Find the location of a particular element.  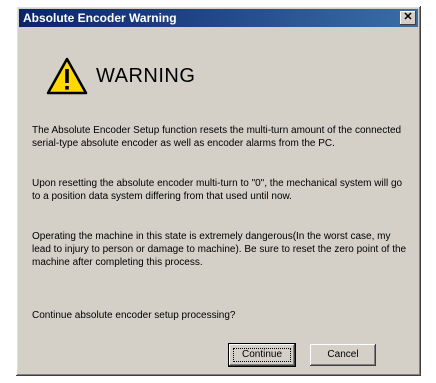

continue-button: Continue is located at coordinates (262, 355).